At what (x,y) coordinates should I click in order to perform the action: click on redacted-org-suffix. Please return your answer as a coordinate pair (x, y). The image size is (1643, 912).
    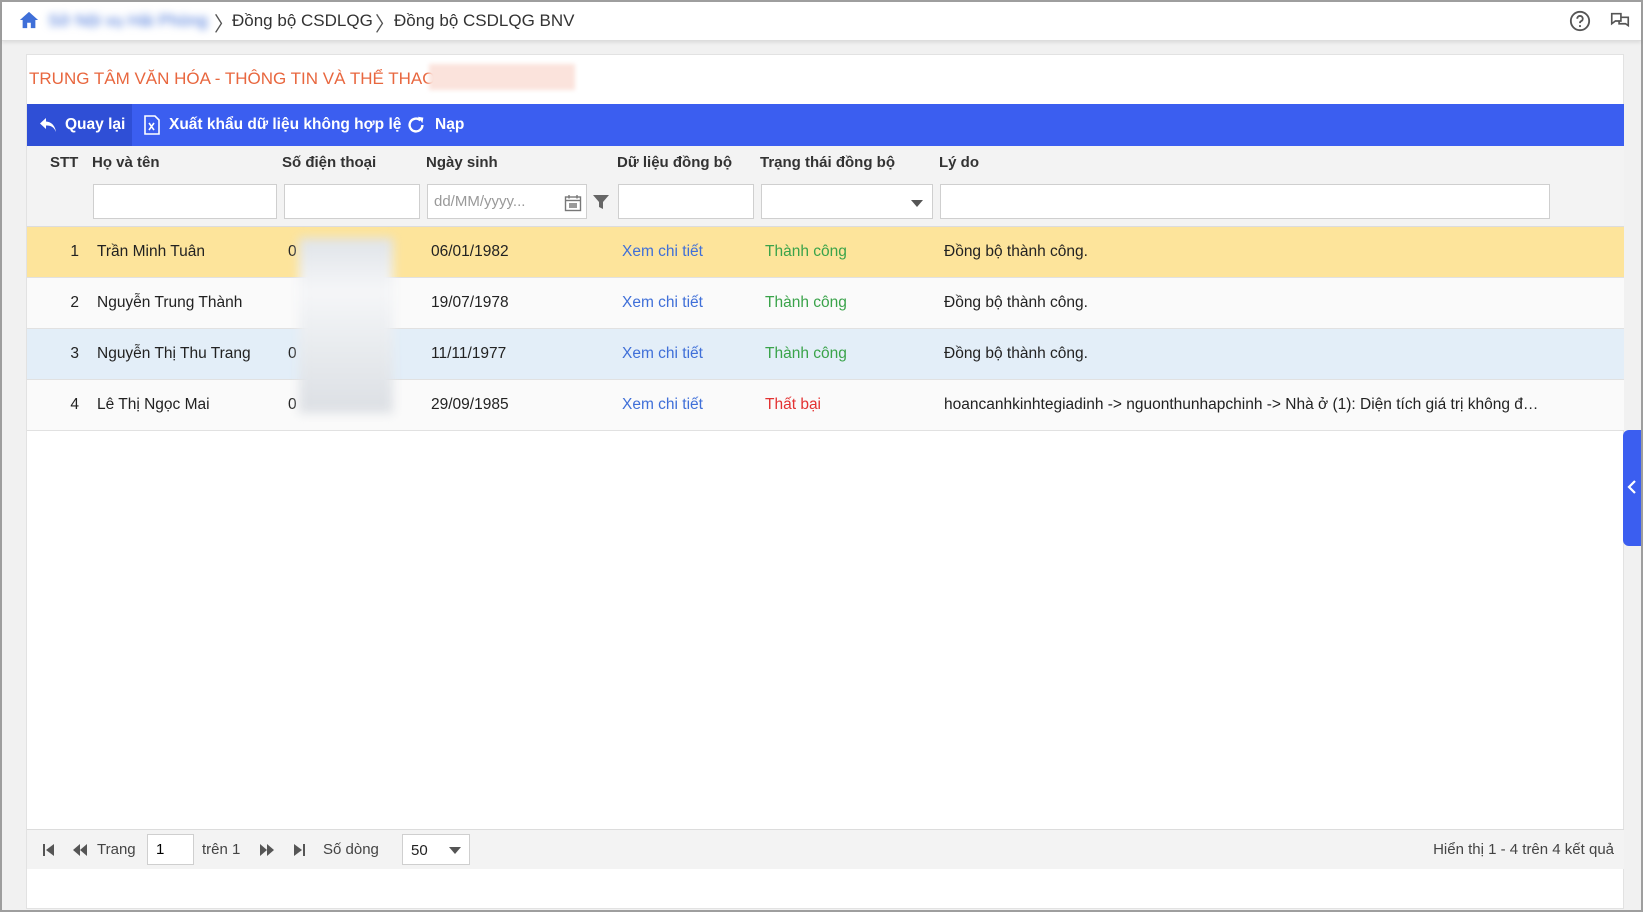
    Looking at the image, I should click on (502, 77).